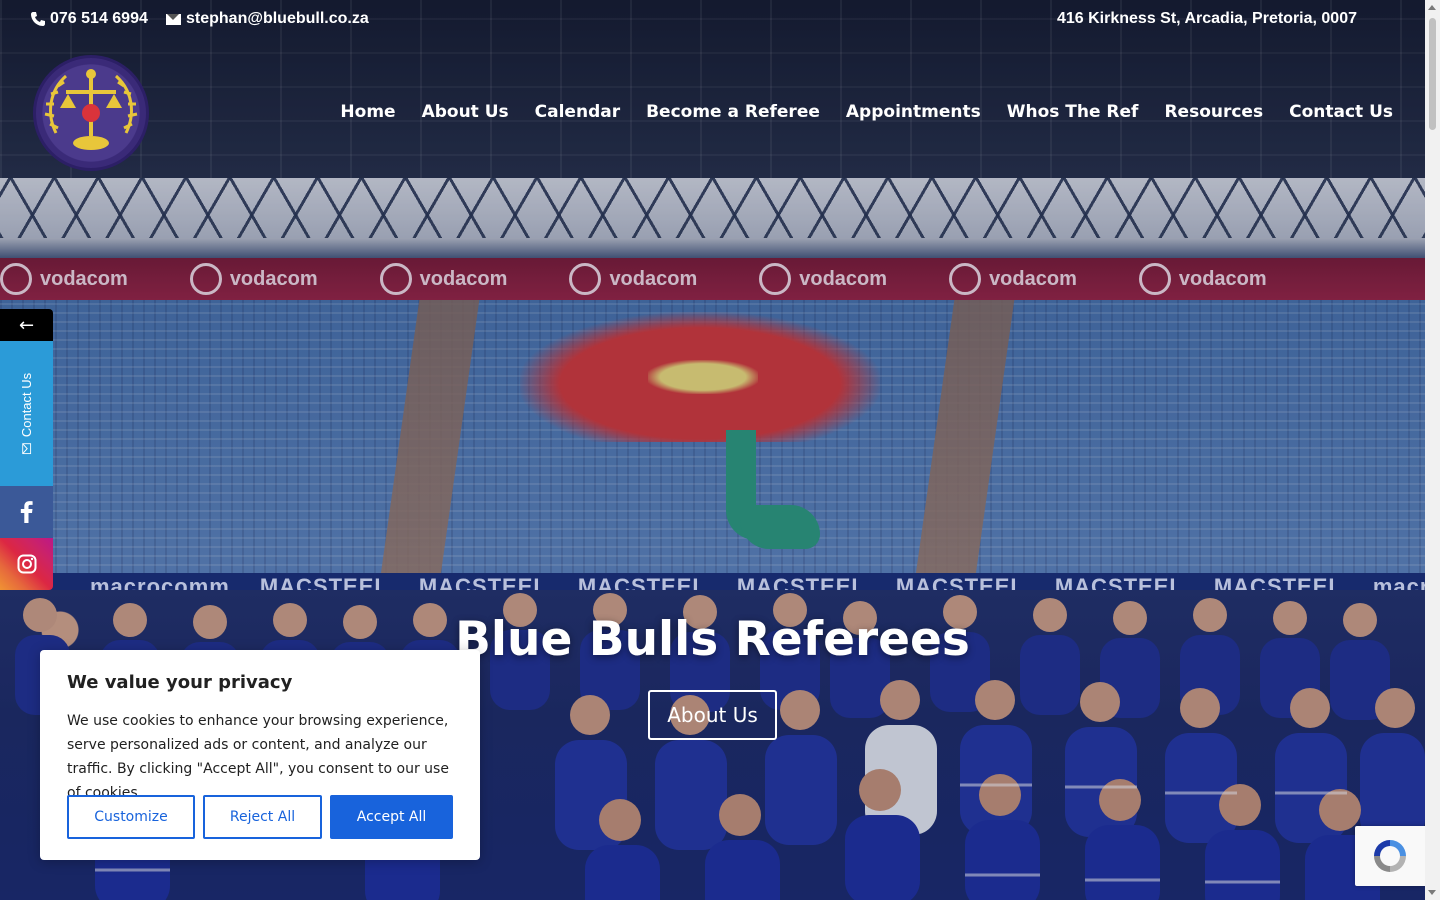 This screenshot has height=900, width=1440. I want to click on cookie-title: We value your privacy, so click(180, 682).